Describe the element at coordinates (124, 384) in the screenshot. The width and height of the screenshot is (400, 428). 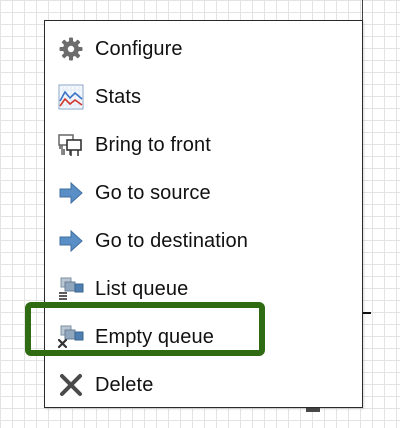
I see `menu-item-label: Delete` at that location.